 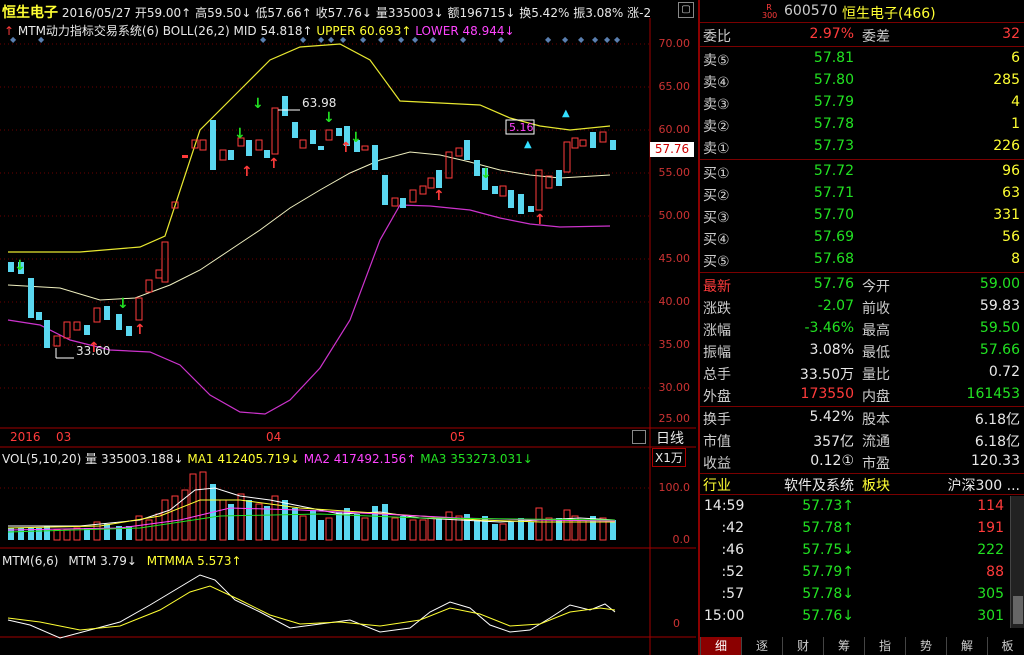 What do you see at coordinates (717, 420) in the screenshot?
I see `stat-label: 换手` at bounding box center [717, 420].